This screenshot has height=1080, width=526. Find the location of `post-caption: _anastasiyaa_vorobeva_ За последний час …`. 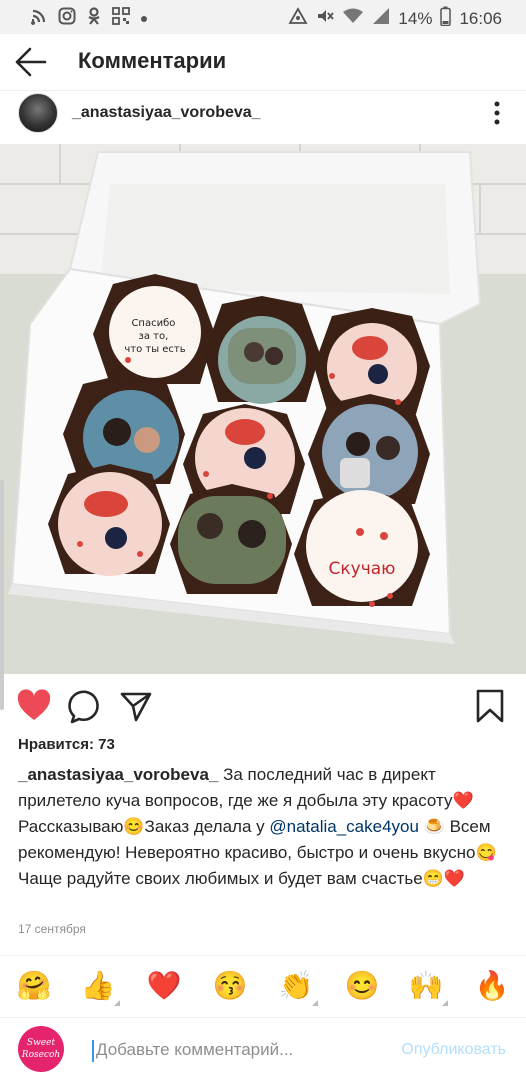

post-caption: _anastasiyaa_vorobeva_ За последний час … is located at coordinates (264, 827).